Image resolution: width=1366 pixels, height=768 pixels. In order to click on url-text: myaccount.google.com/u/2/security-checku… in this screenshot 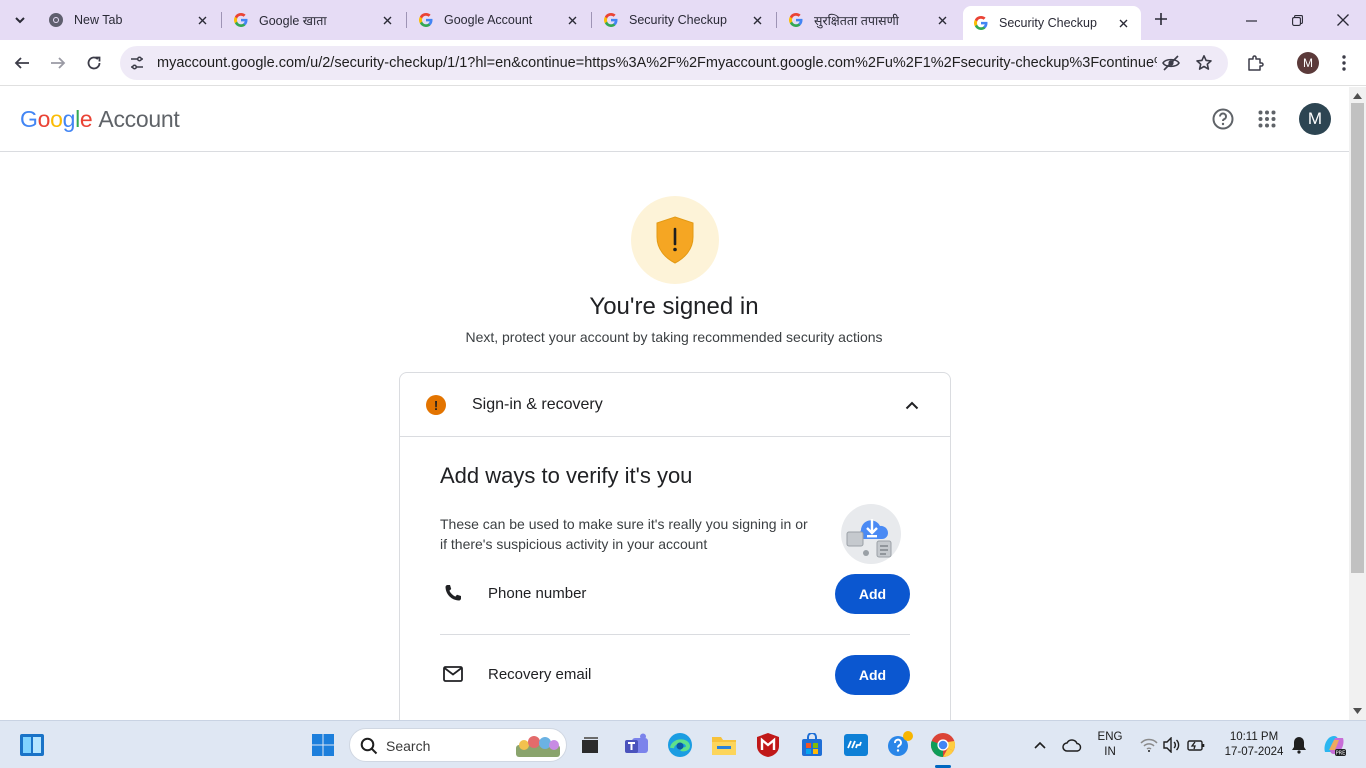, I will do `click(657, 63)`.